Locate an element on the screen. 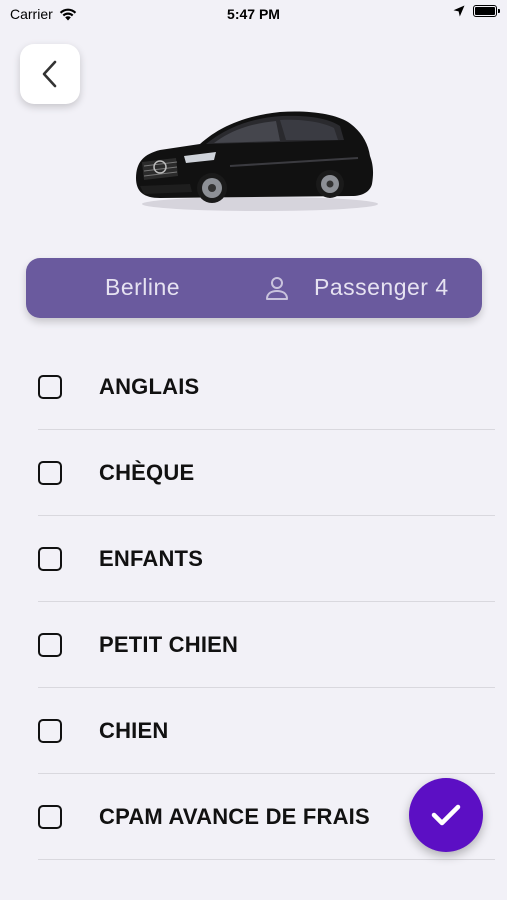 The height and width of the screenshot is (900, 507). option-label: CHIEN is located at coordinates (134, 730).